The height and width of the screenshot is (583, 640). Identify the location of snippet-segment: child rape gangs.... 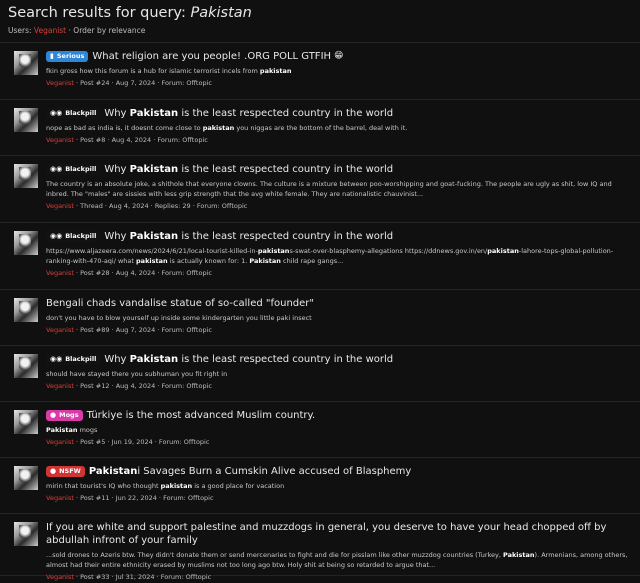
(312, 261).